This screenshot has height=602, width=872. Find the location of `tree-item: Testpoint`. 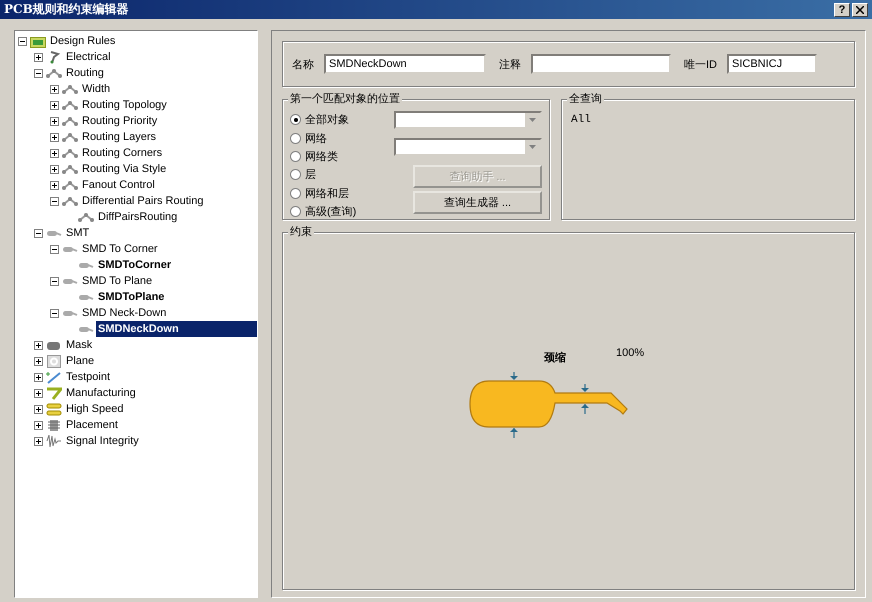

tree-item: Testpoint is located at coordinates (160, 377).